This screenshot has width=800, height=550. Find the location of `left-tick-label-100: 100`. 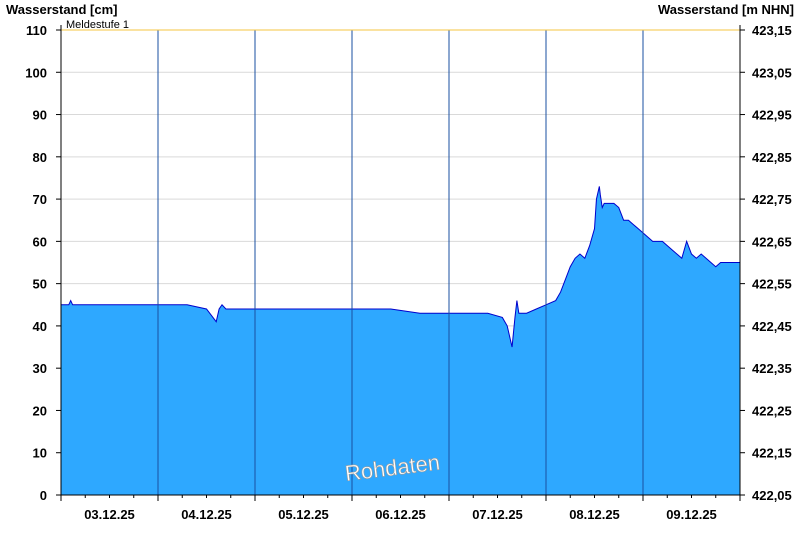

left-tick-label-100: 100 is located at coordinates (36, 72).